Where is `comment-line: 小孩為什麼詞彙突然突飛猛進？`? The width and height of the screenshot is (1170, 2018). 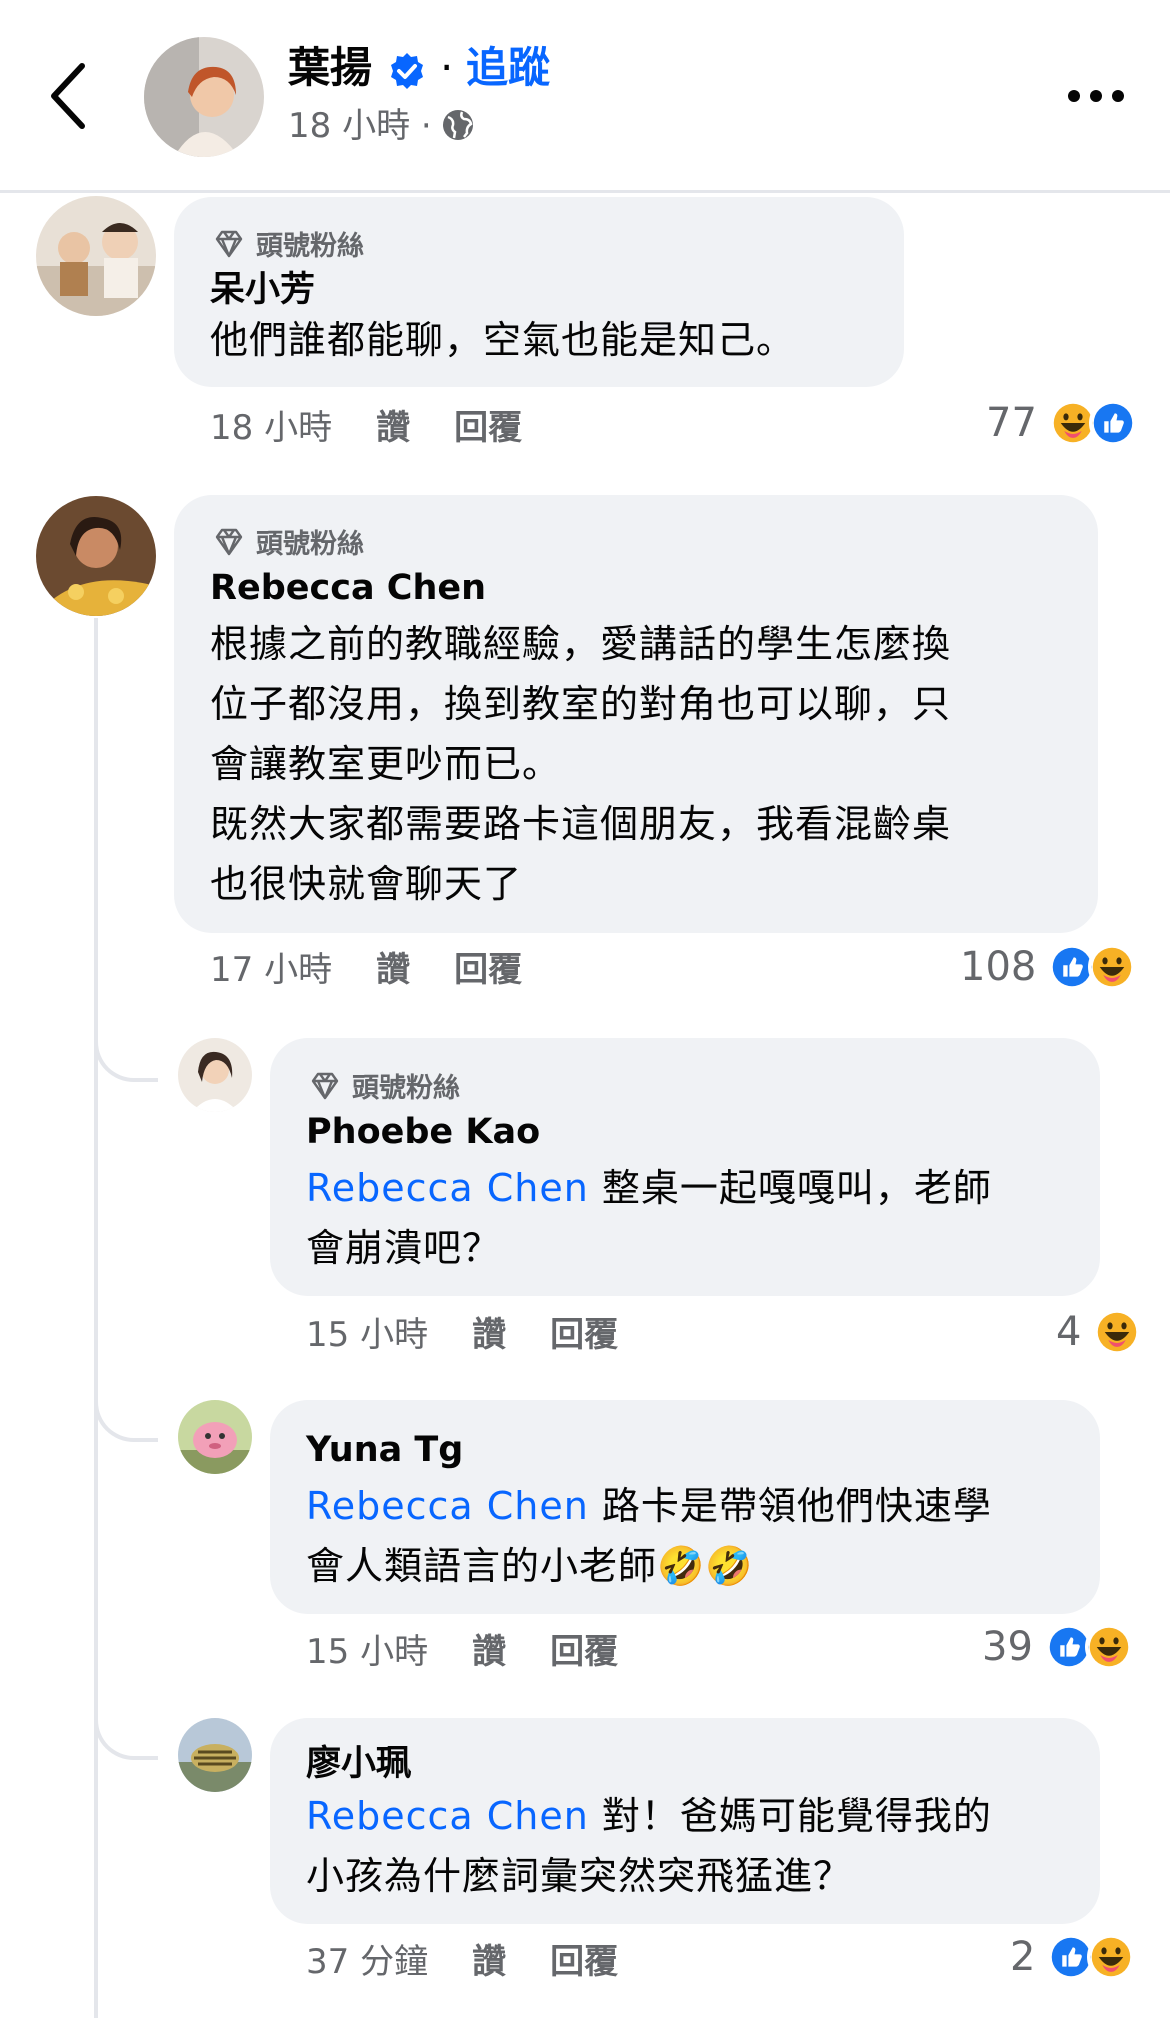 comment-line: 小孩為什麼詞彙突然突飛猛進？ is located at coordinates (579, 1876).